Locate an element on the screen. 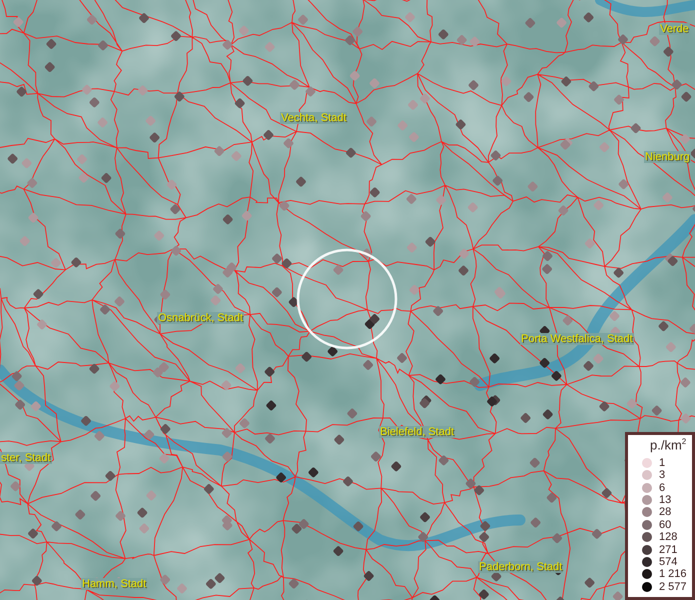 The height and width of the screenshot is (600, 695). place-label: Porta Westfalica, Stadt is located at coordinates (577, 339).